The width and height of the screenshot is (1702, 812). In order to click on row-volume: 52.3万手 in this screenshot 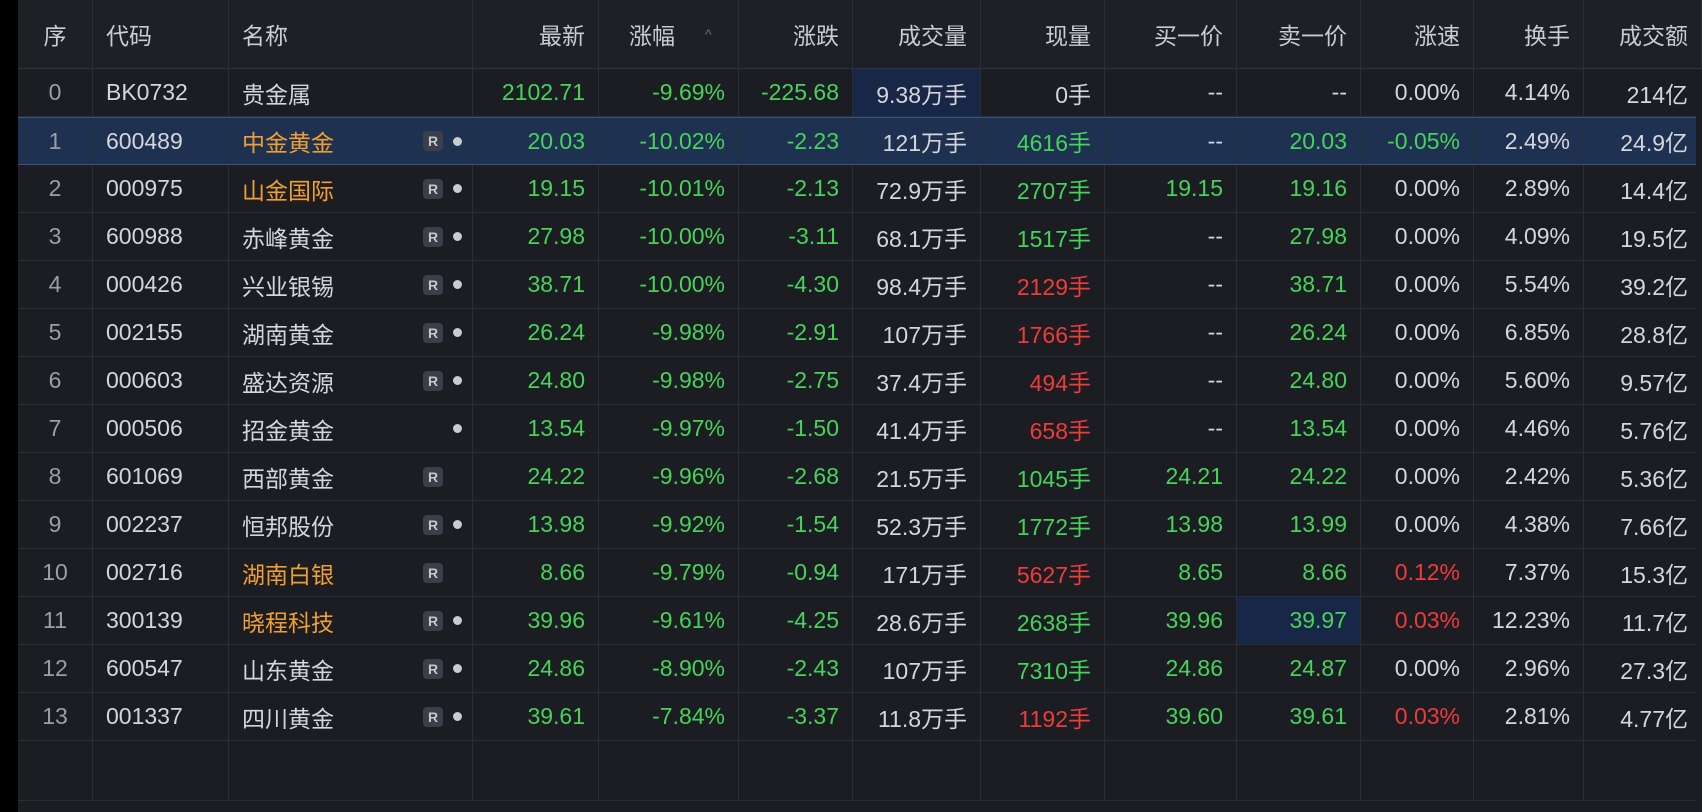, I will do `click(917, 524)`.